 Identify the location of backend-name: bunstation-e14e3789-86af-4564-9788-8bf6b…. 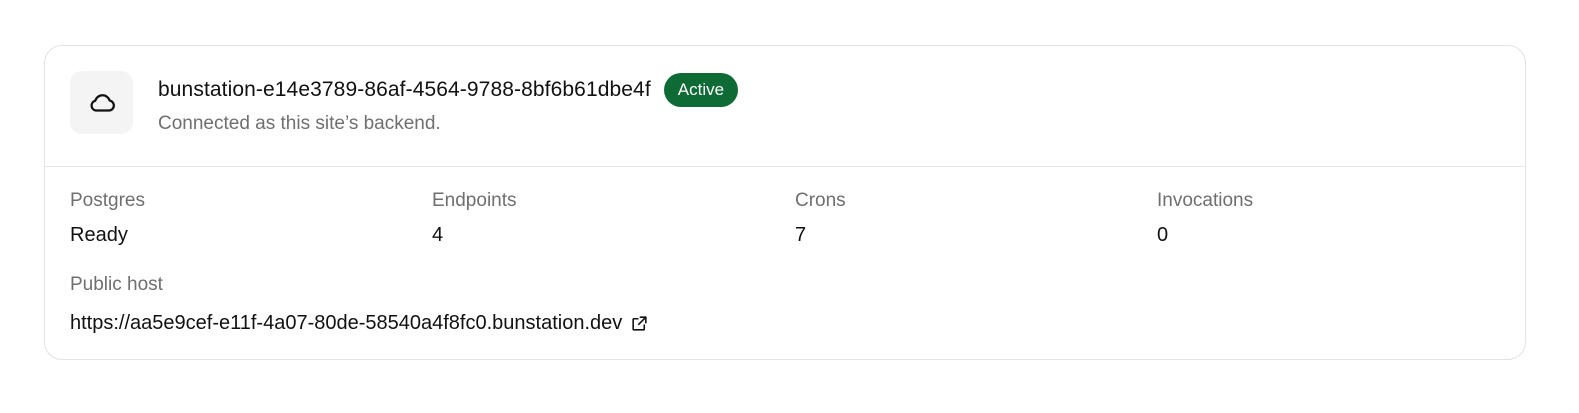
(404, 89).